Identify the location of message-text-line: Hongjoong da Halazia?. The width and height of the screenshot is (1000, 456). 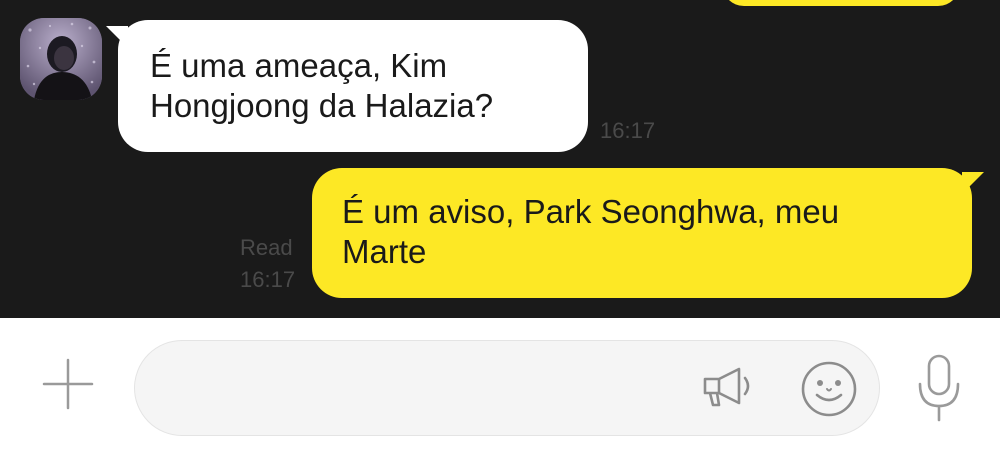
(322, 105).